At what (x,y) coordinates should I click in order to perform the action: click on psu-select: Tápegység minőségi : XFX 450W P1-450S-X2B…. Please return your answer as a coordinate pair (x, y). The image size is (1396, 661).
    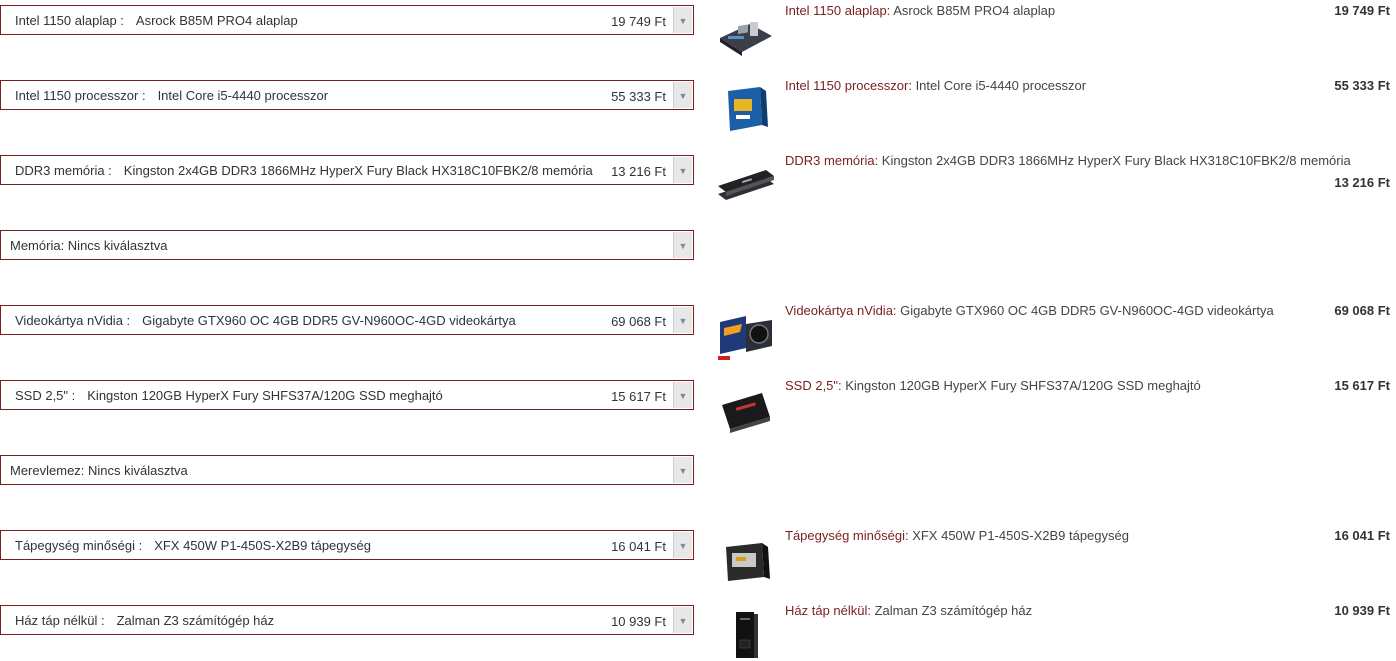
    Looking at the image, I should click on (347, 545).